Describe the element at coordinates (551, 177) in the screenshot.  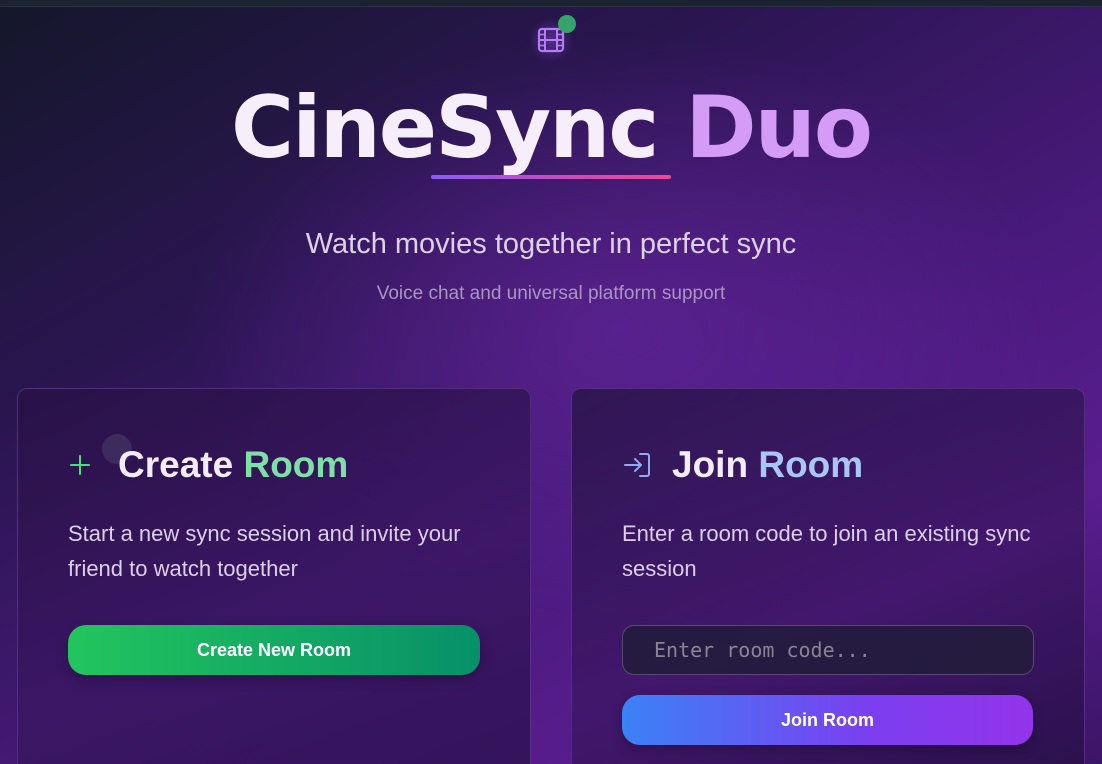
I see `title-underline` at that location.